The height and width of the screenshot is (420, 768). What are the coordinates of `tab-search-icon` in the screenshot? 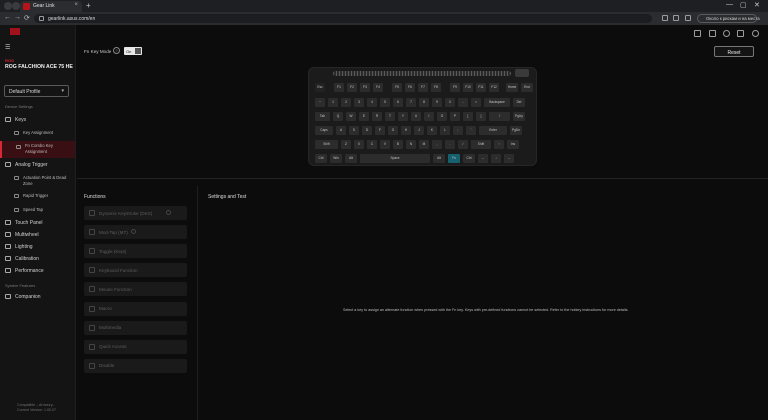 It's located at (16, 6).